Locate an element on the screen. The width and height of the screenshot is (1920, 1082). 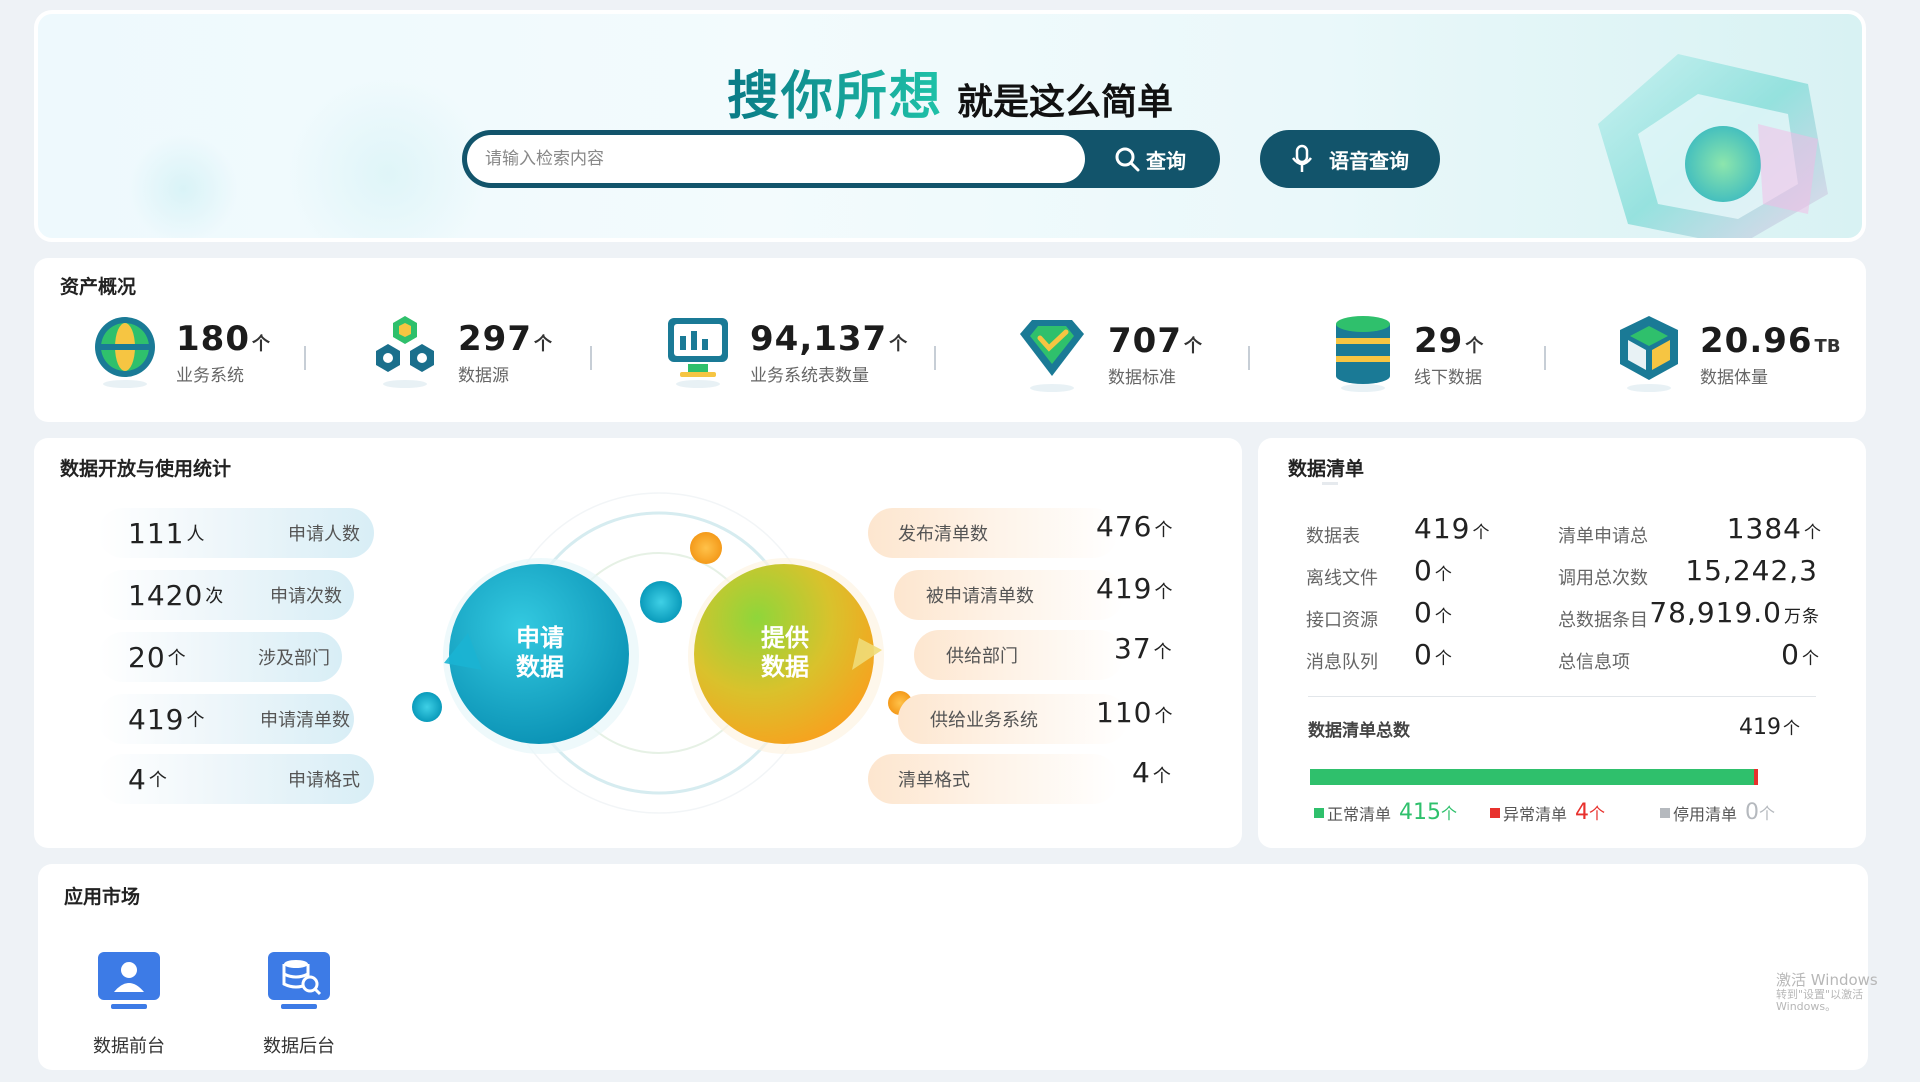
legend-label: 异常清单 is located at coordinates (1535, 814).